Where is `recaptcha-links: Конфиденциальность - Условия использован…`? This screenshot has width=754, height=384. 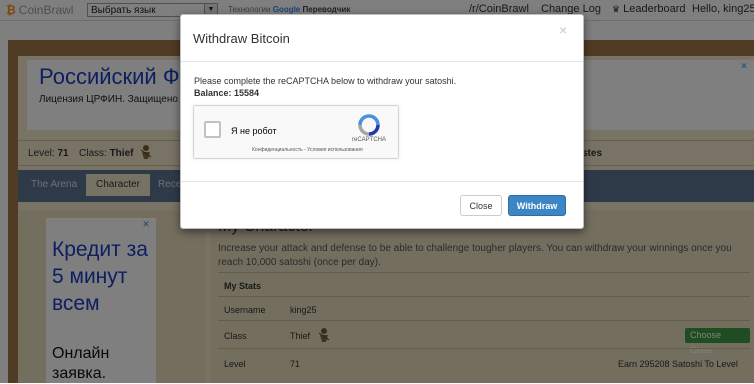
recaptcha-links: Конфиденциальность - Условия использован… is located at coordinates (307, 150).